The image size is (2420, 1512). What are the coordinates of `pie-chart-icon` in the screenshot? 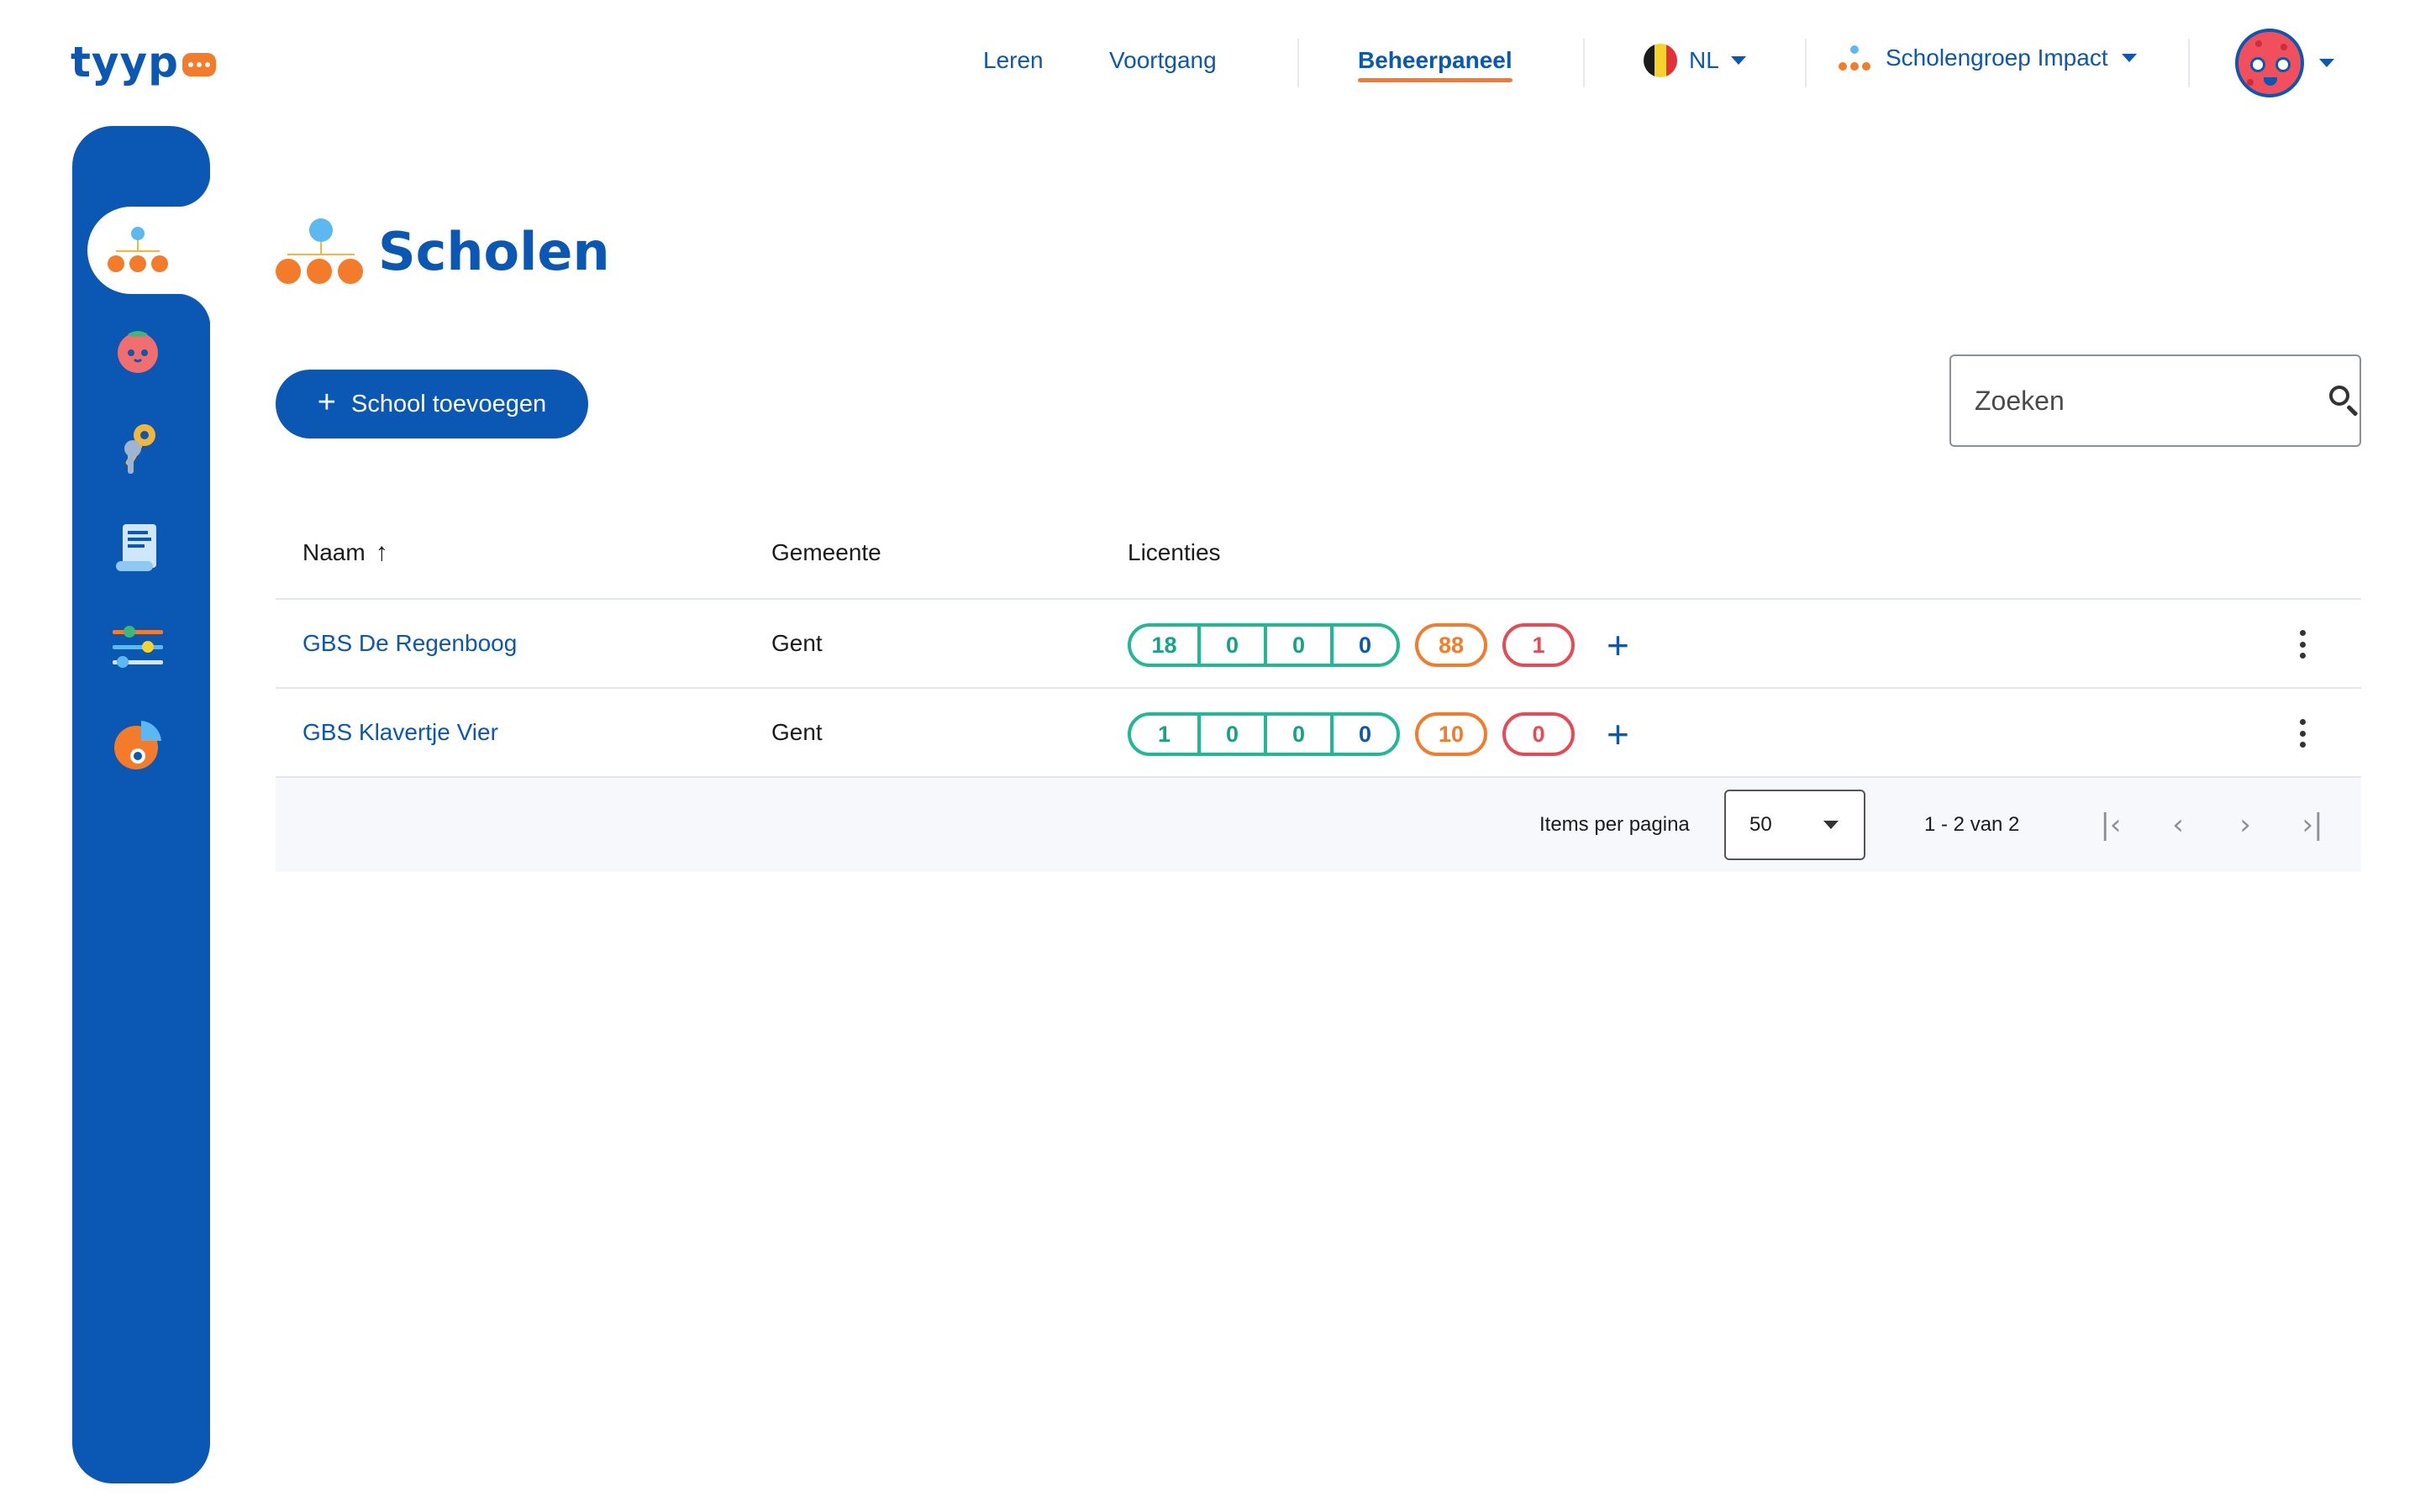 It's located at (138, 745).